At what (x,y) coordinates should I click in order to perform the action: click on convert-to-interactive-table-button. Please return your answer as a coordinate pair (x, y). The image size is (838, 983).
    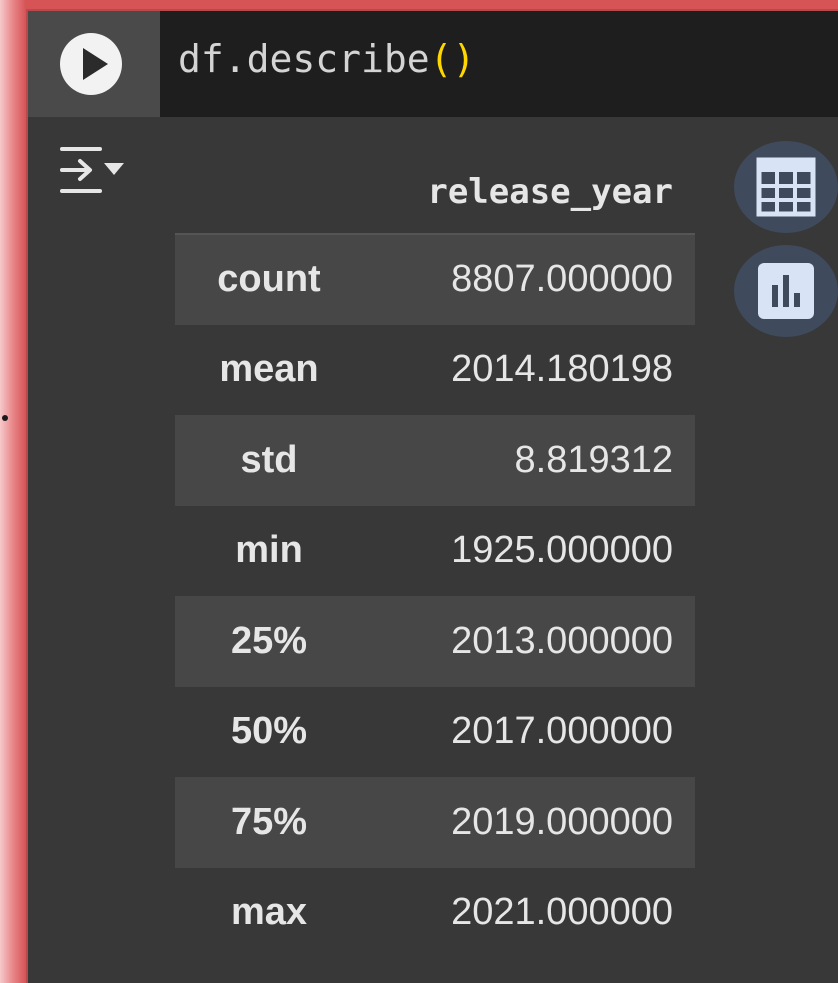
    Looking at the image, I should click on (786, 187).